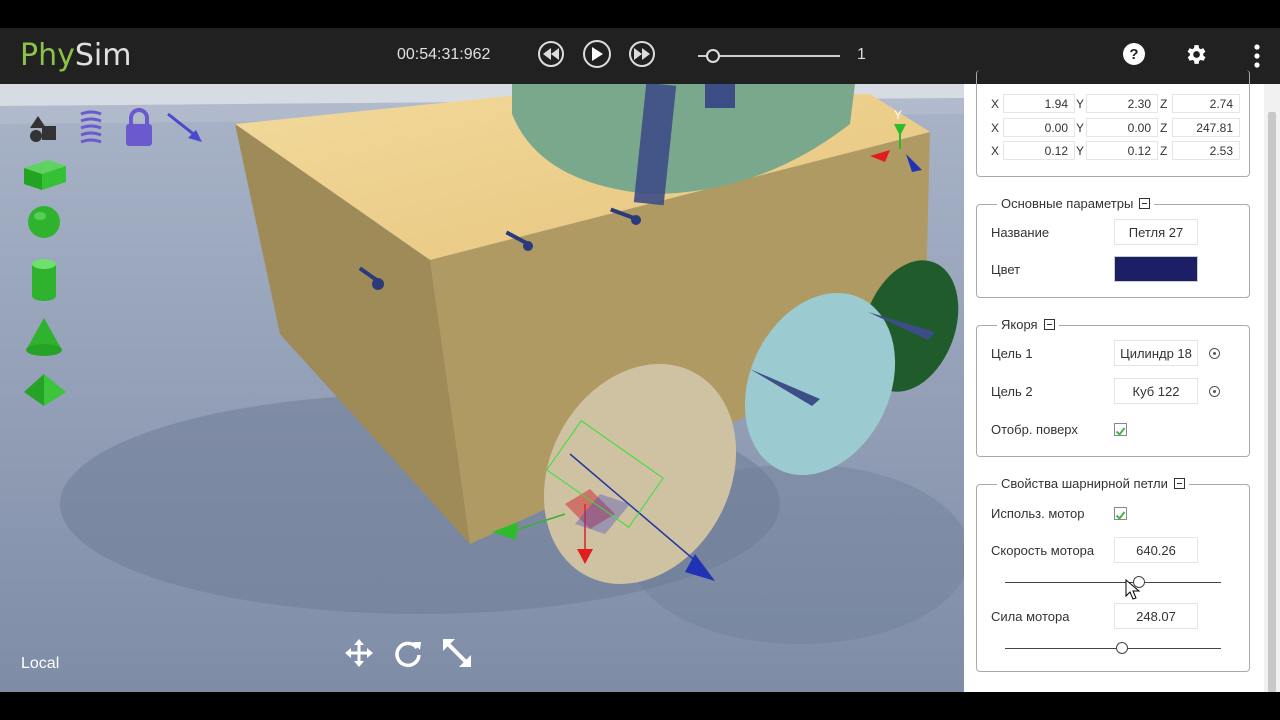 This screenshot has height=720, width=1280. What do you see at coordinates (1084, 483) in the screenshot?
I see `hinge-title: Свойства шарнирной петли` at bounding box center [1084, 483].